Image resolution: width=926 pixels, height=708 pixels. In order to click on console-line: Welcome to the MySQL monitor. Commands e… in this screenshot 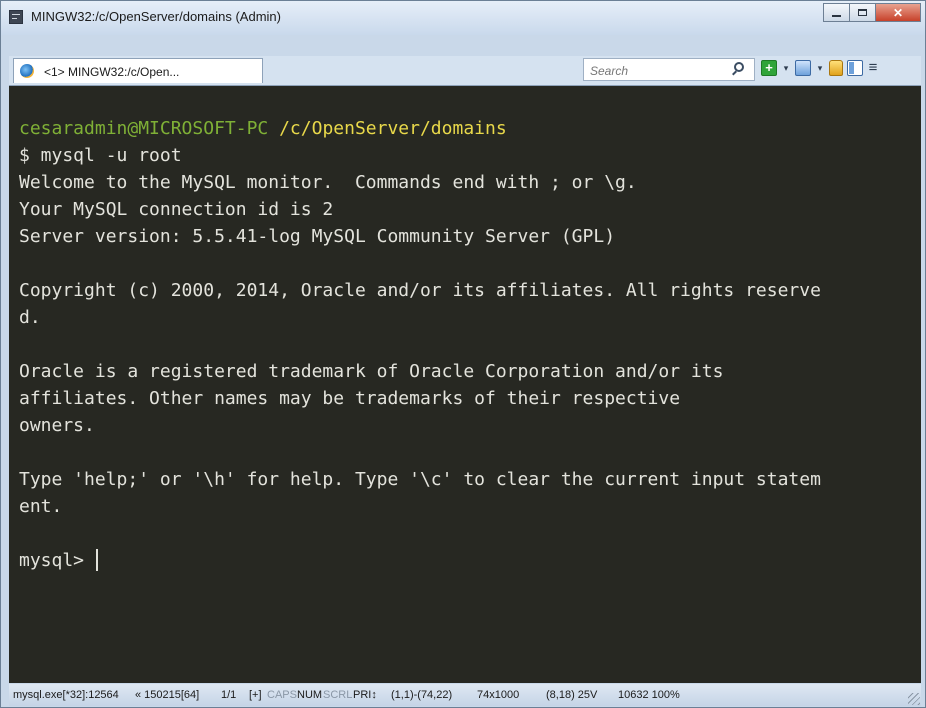, I will do `click(328, 182)`.